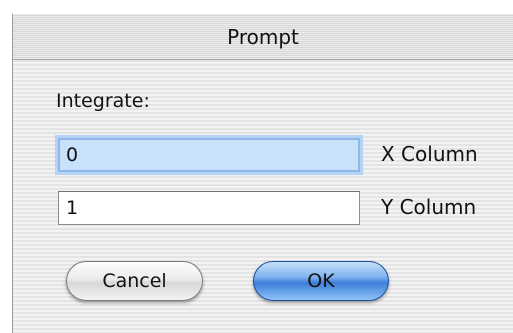 Image resolution: width=513 pixels, height=333 pixels. What do you see at coordinates (321, 281) in the screenshot?
I see `ok-button: OK` at bounding box center [321, 281].